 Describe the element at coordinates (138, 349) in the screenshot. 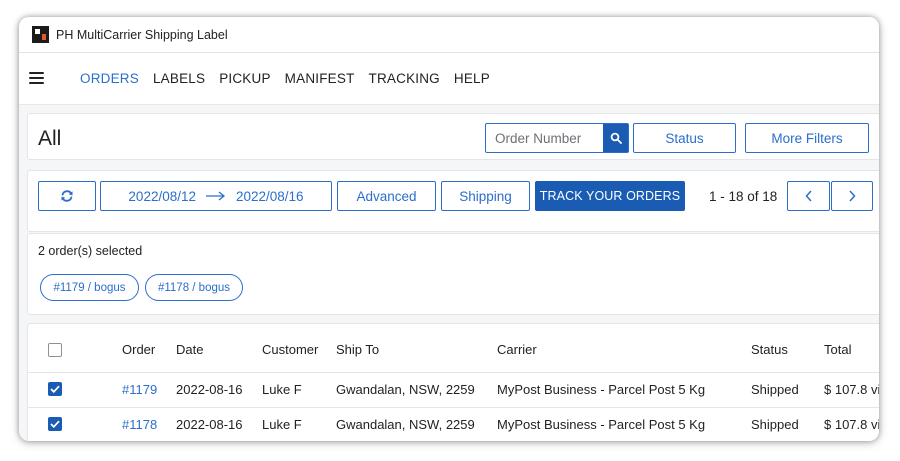

I see `header-order: Order` at that location.